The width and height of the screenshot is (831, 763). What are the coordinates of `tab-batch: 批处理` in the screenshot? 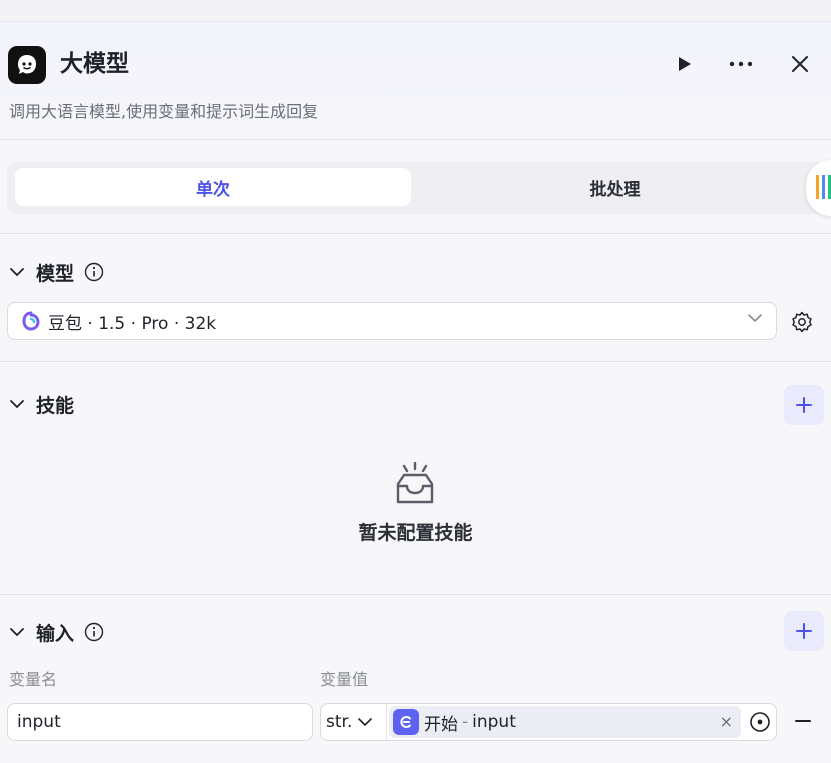 It's located at (615, 187).